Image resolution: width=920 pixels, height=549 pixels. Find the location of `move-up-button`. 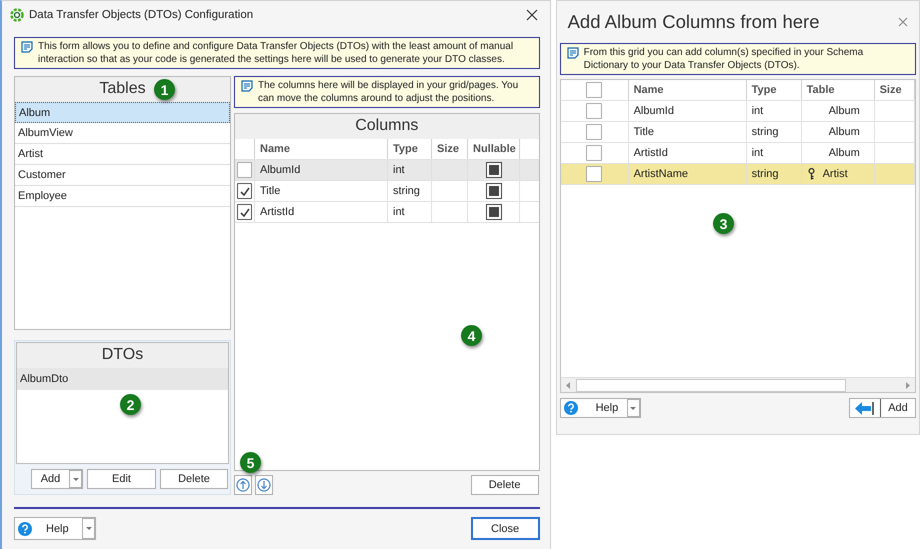

move-up-button is located at coordinates (243, 485).